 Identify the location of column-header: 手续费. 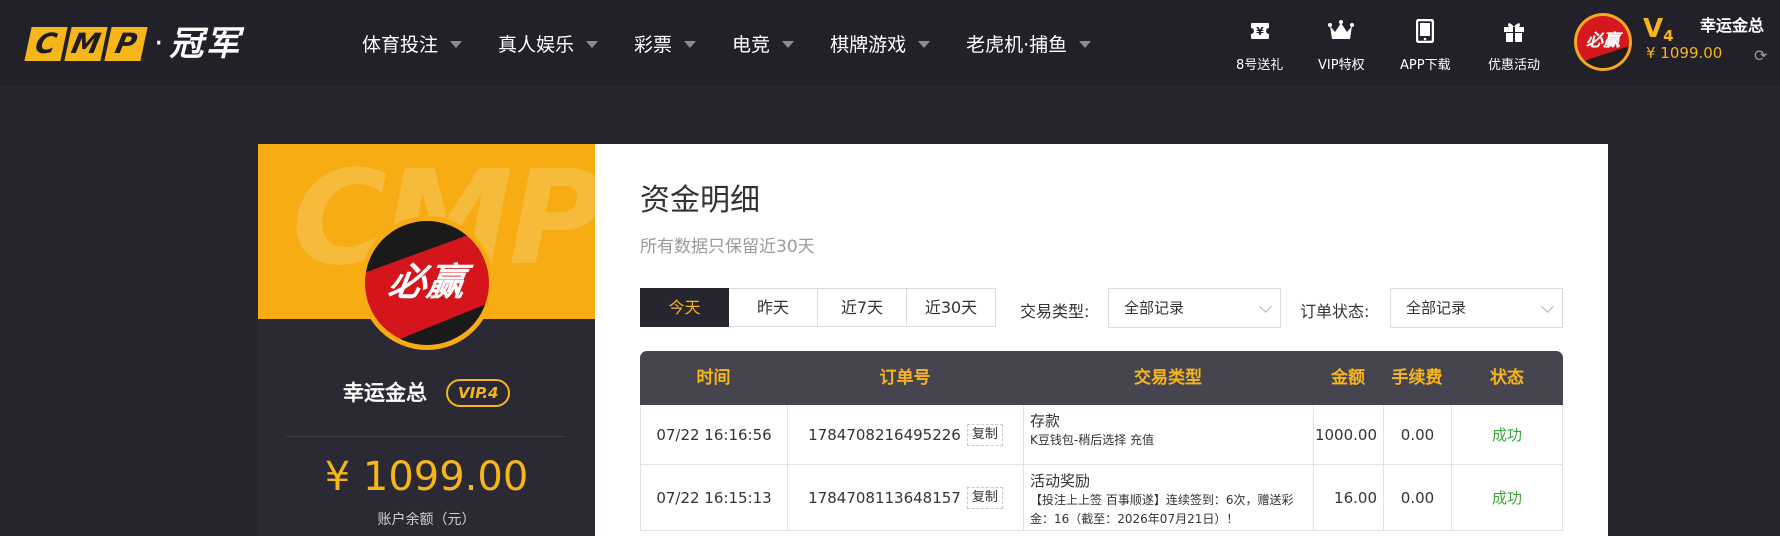
(1417, 378).